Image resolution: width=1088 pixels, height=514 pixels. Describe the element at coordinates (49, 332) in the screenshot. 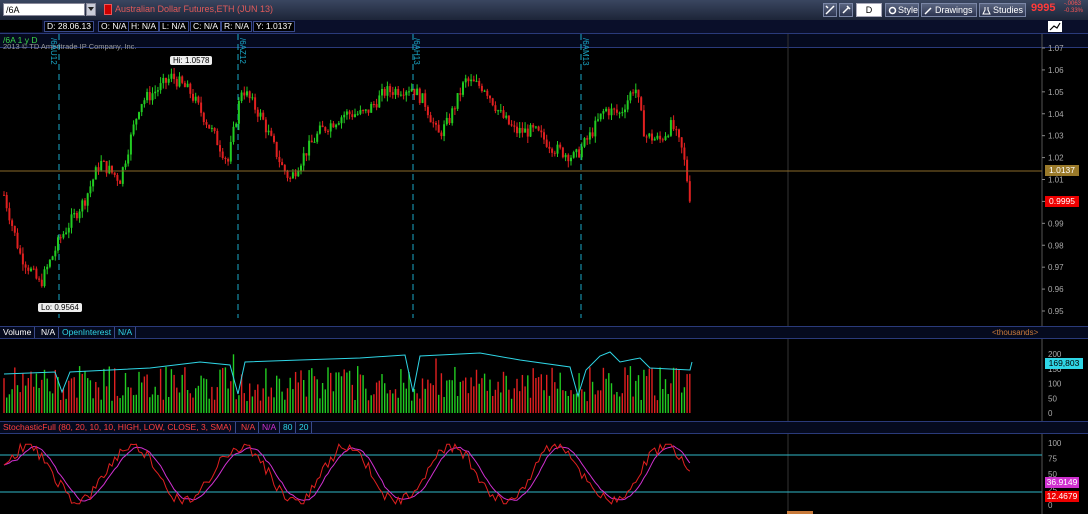

I see `volume-value: N/A` at that location.